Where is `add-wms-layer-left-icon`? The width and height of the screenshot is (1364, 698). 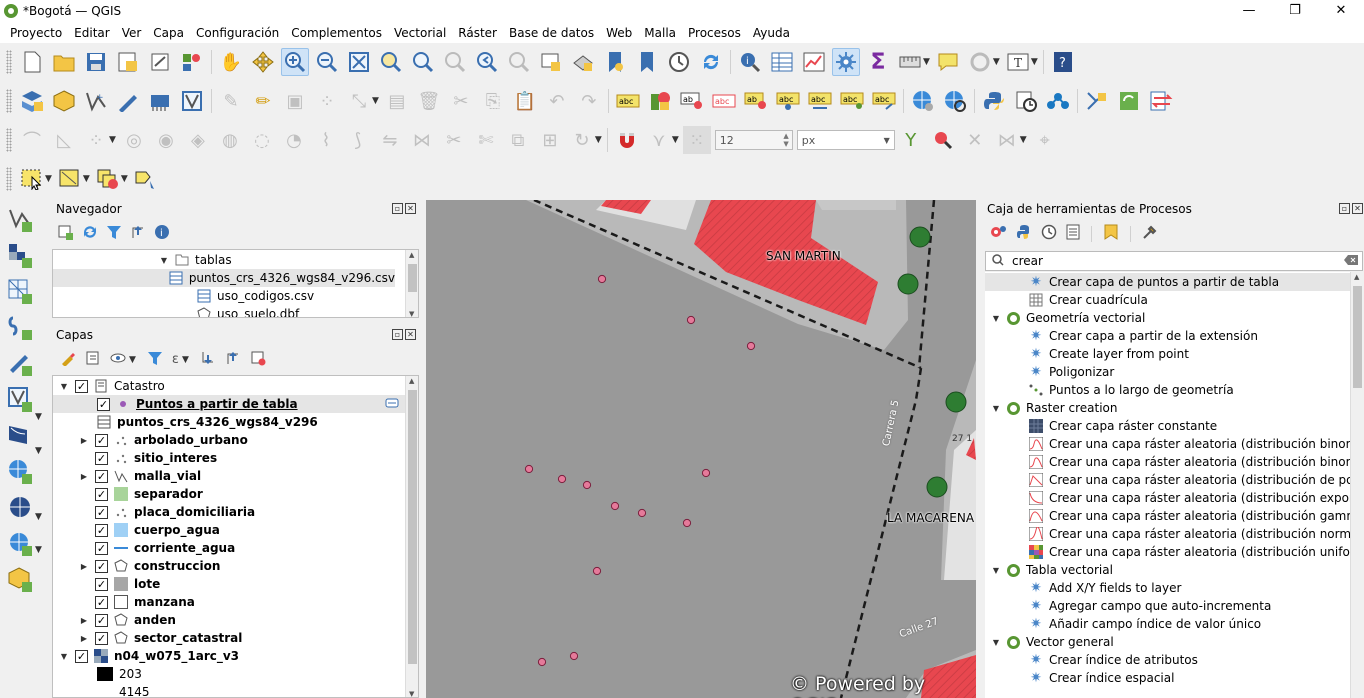
add-wms-layer-left-icon is located at coordinates (20, 435).